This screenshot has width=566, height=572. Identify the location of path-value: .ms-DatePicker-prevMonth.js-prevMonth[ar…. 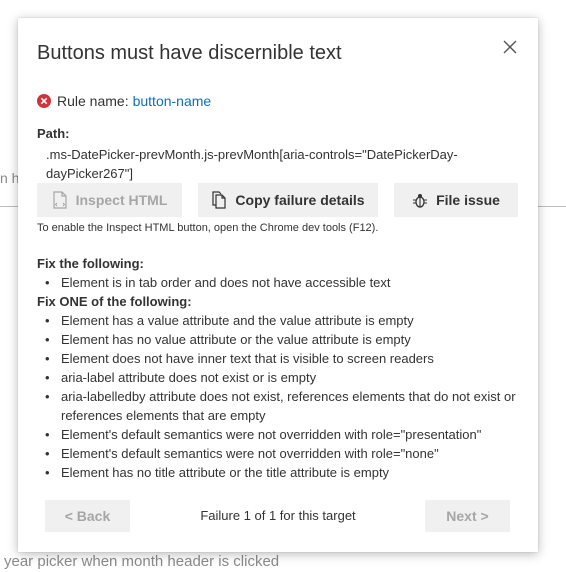
(252, 164).